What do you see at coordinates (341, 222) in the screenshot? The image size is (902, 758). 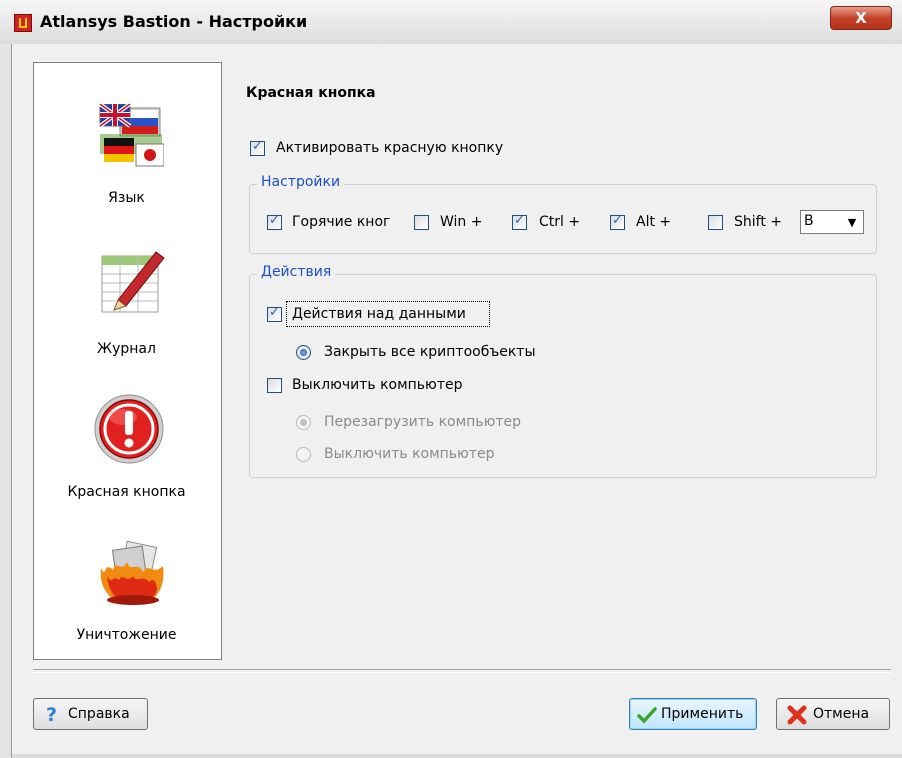 I see `hotkey-label: Горячие кног` at bounding box center [341, 222].